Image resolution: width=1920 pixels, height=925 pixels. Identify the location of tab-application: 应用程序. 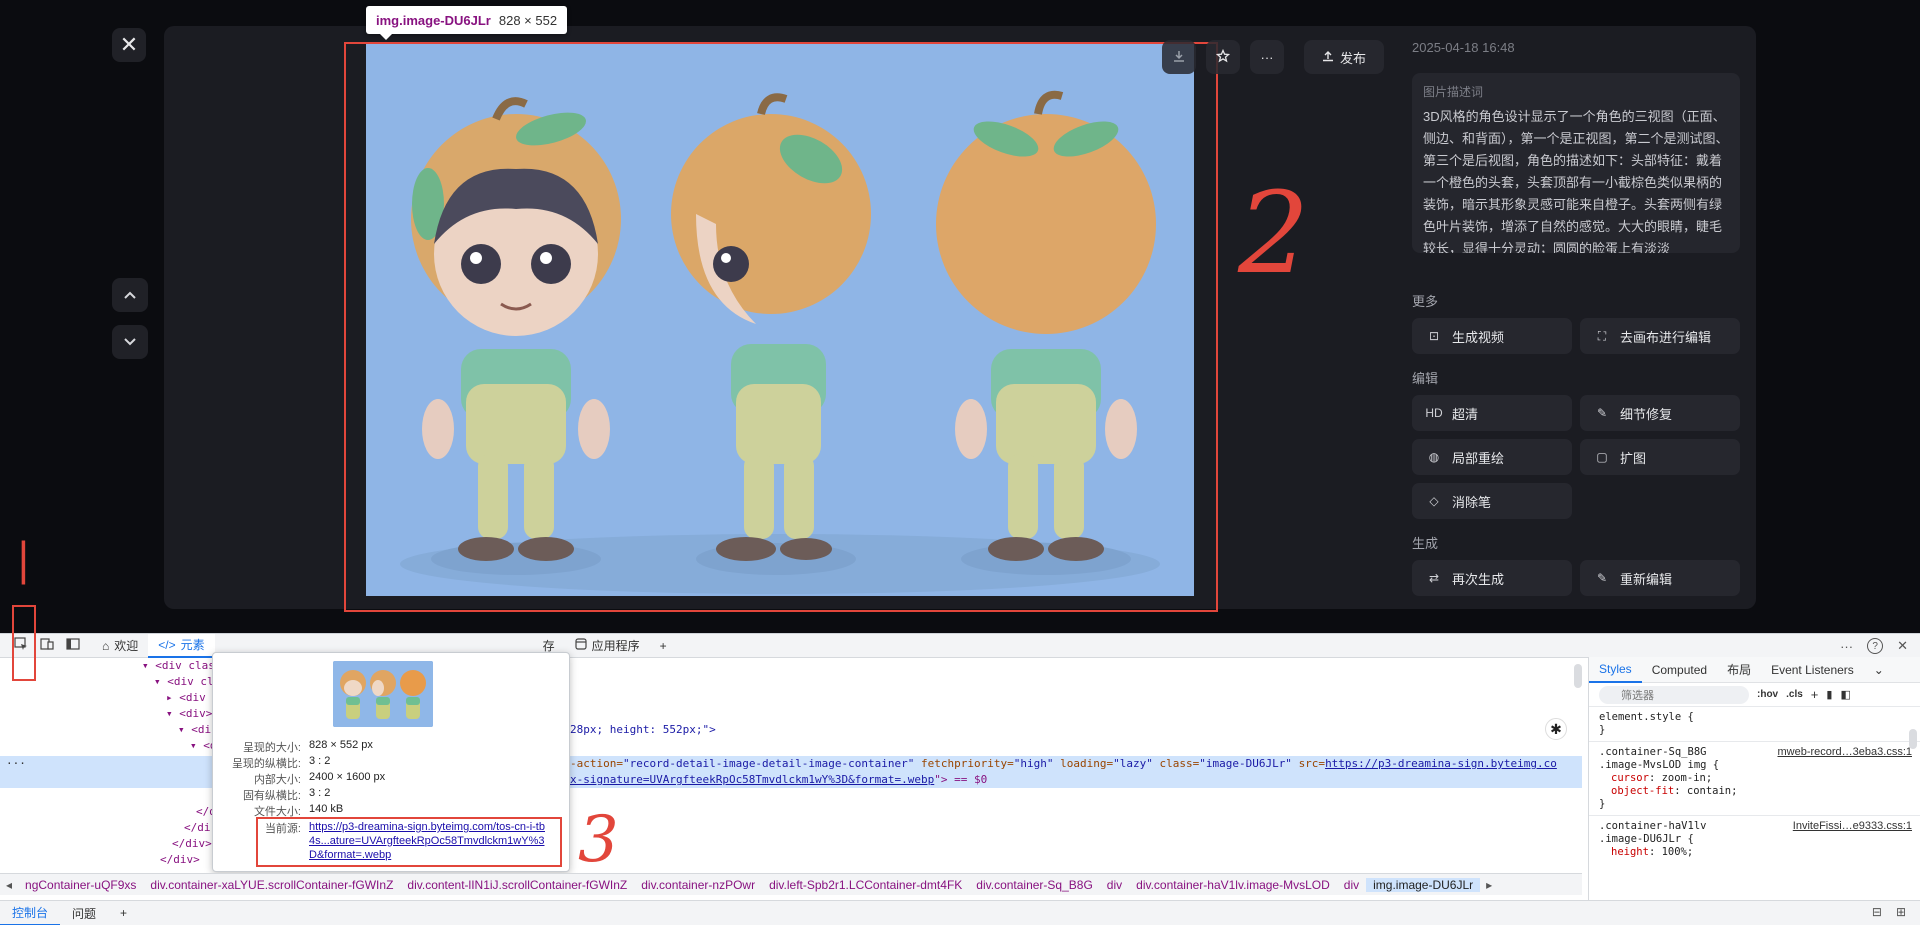
(607, 646).